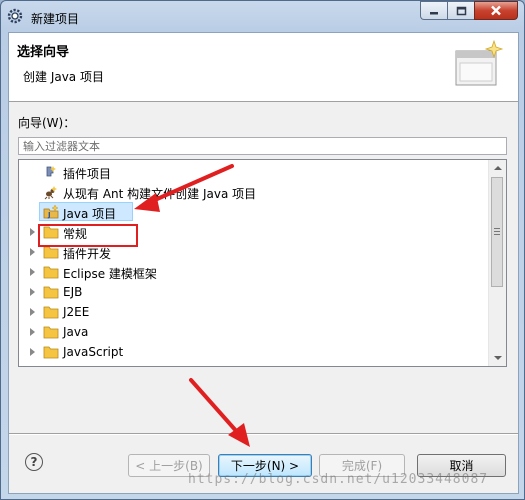 The height and width of the screenshot is (500, 525). What do you see at coordinates (338, 479) in the screenshot?
I see `watermark-text: https://blog.csdn.net/u12033448087` at bounding box center [338, 479].